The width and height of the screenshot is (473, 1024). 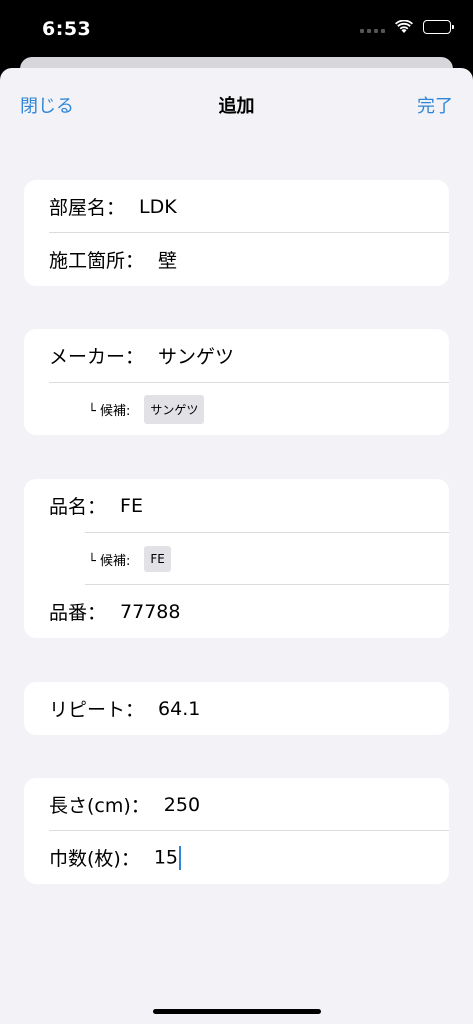 What do you see at coordinates (438, 27) in the screenshot?
I see `battery-icon` at bounding box center [438, 27].